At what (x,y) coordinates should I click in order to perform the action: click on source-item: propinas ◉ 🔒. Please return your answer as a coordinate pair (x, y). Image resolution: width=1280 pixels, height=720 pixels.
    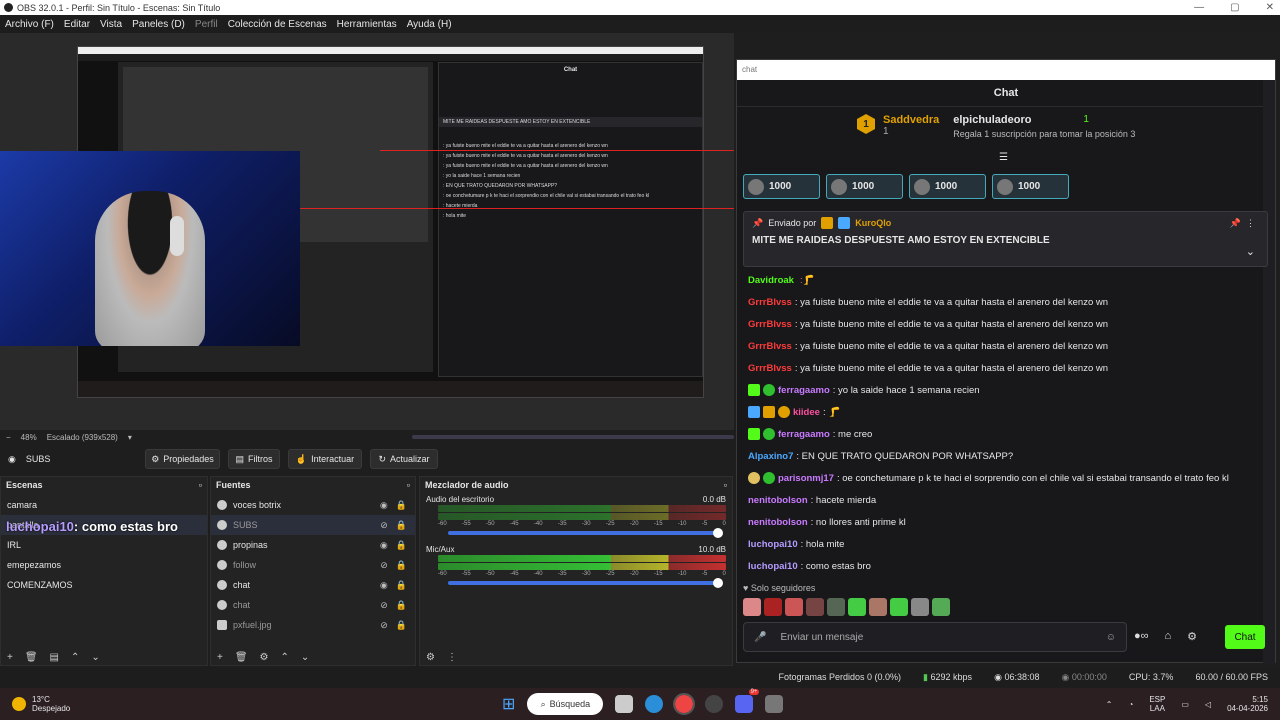
    Looking at the image, I should click on (313, 545).